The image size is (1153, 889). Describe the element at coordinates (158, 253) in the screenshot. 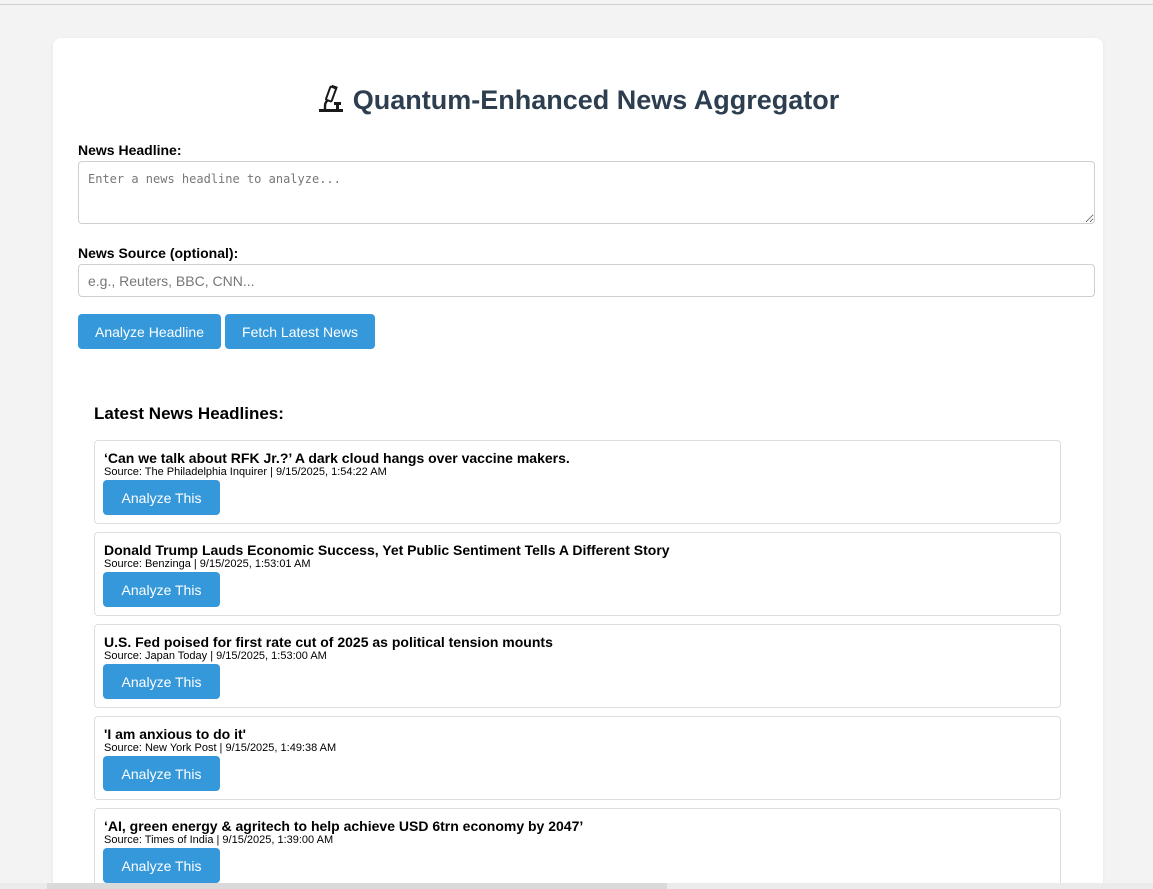

I see `source-label: News Source (optional):` at that location.